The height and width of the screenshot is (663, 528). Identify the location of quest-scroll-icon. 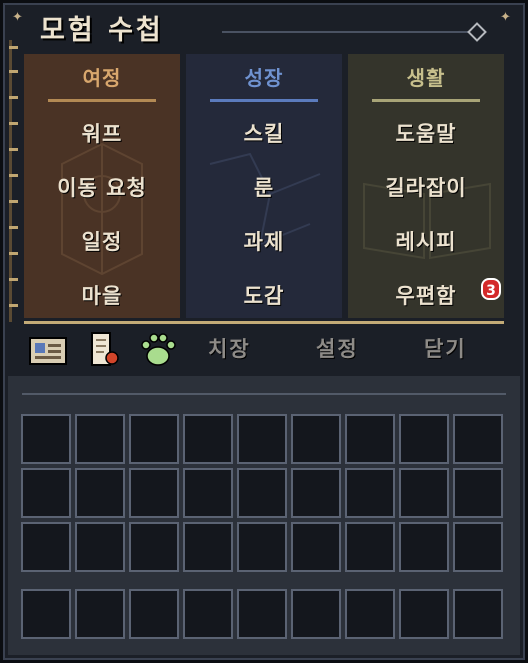
(105, 349).